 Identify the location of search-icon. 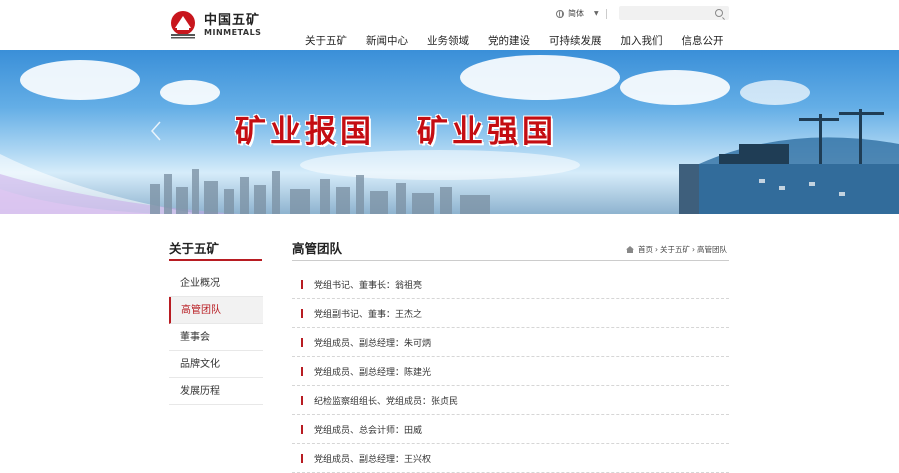
(719, 13).